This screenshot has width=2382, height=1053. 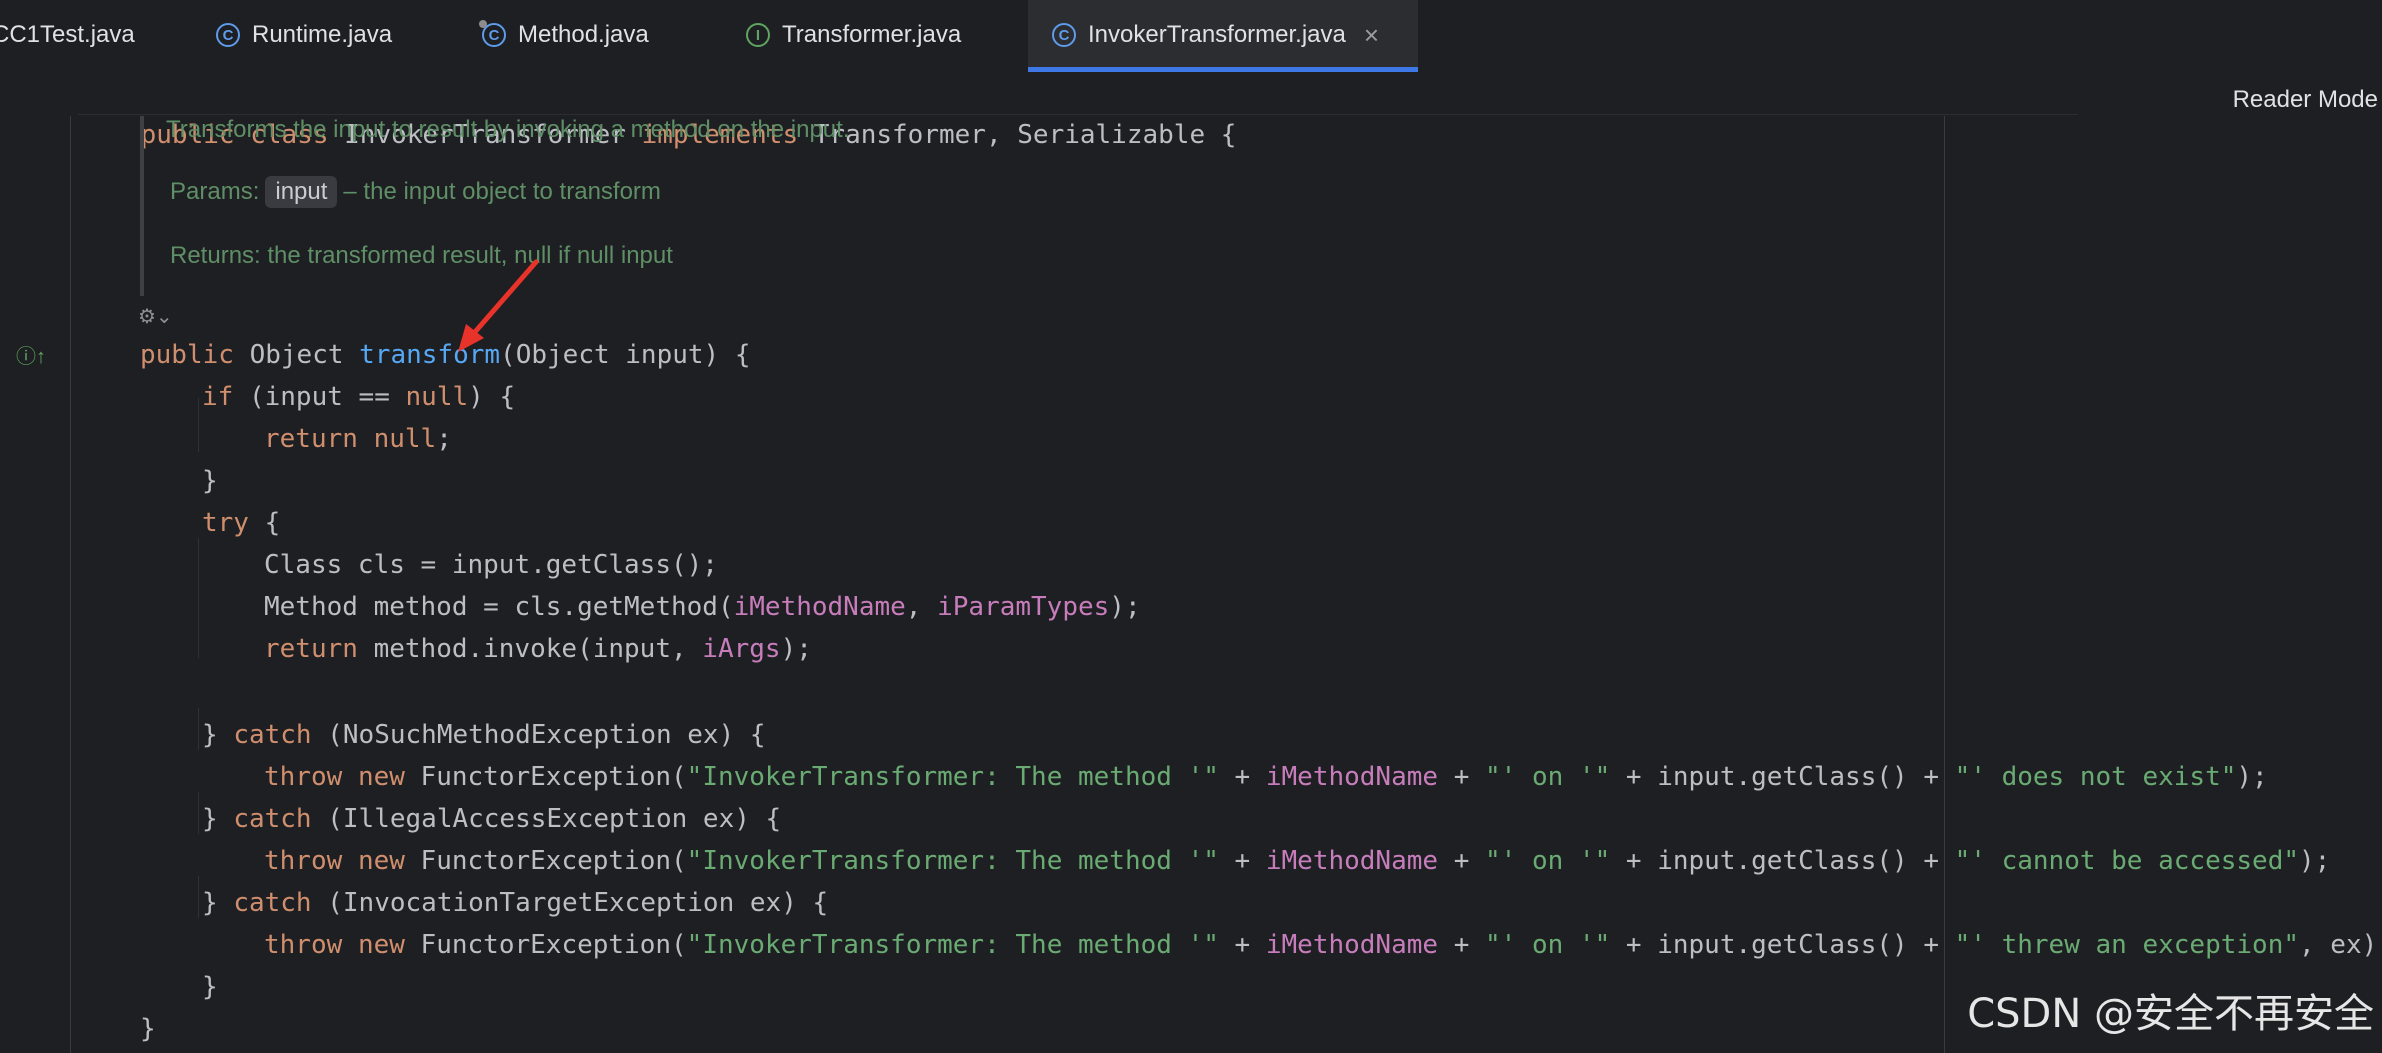 What do you see at coordinates (2340, 945) in the screenshot?
I see `code-text: , ex);` at bounding box center [2340, 945].